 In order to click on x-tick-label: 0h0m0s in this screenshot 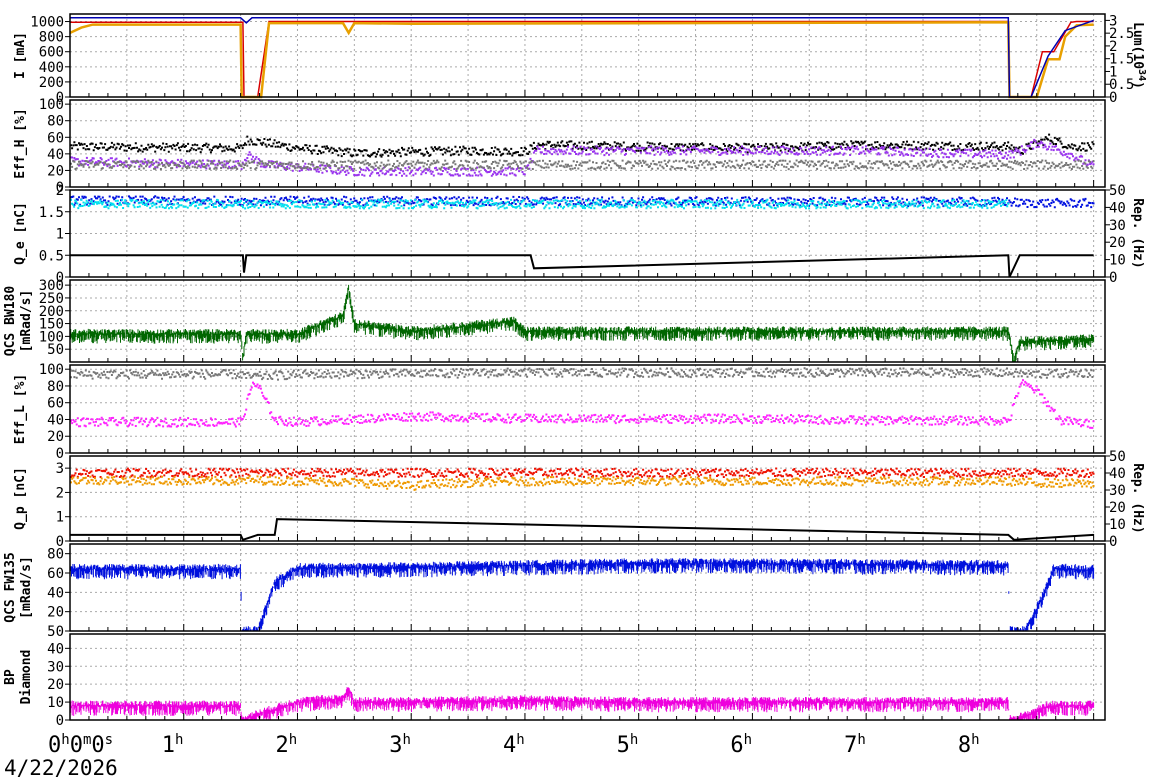, I will do `click(80, 744)`.